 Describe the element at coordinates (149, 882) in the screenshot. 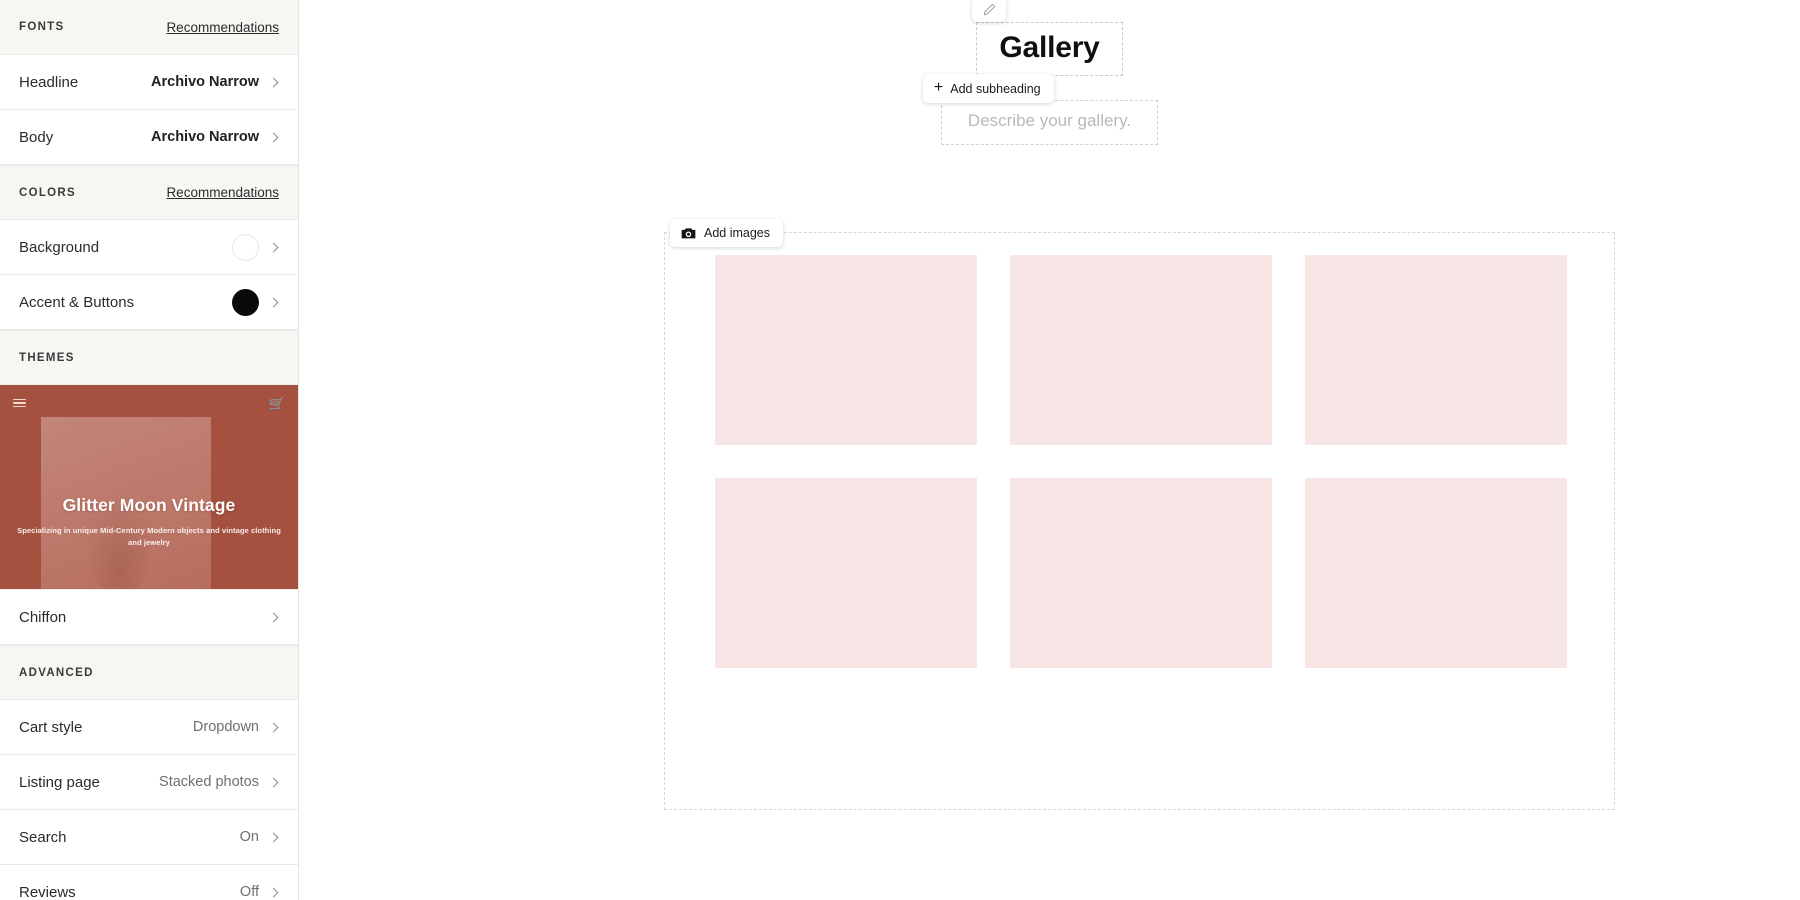

I see `row-reviews: Reviews Off` at that location.